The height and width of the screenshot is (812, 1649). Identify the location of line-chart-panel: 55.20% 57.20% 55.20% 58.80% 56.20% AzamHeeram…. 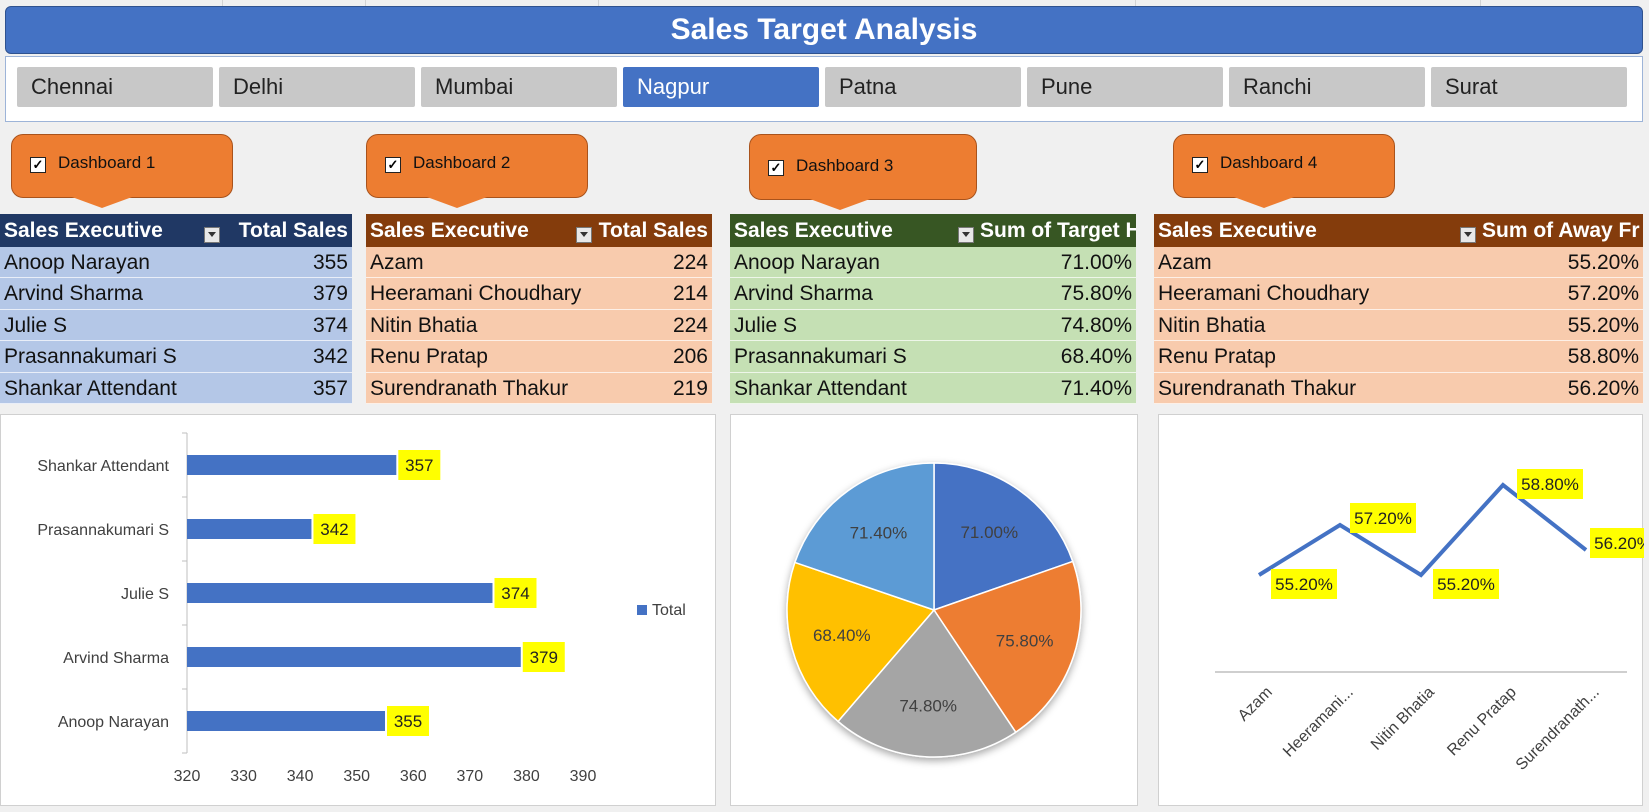
(1403, 610).